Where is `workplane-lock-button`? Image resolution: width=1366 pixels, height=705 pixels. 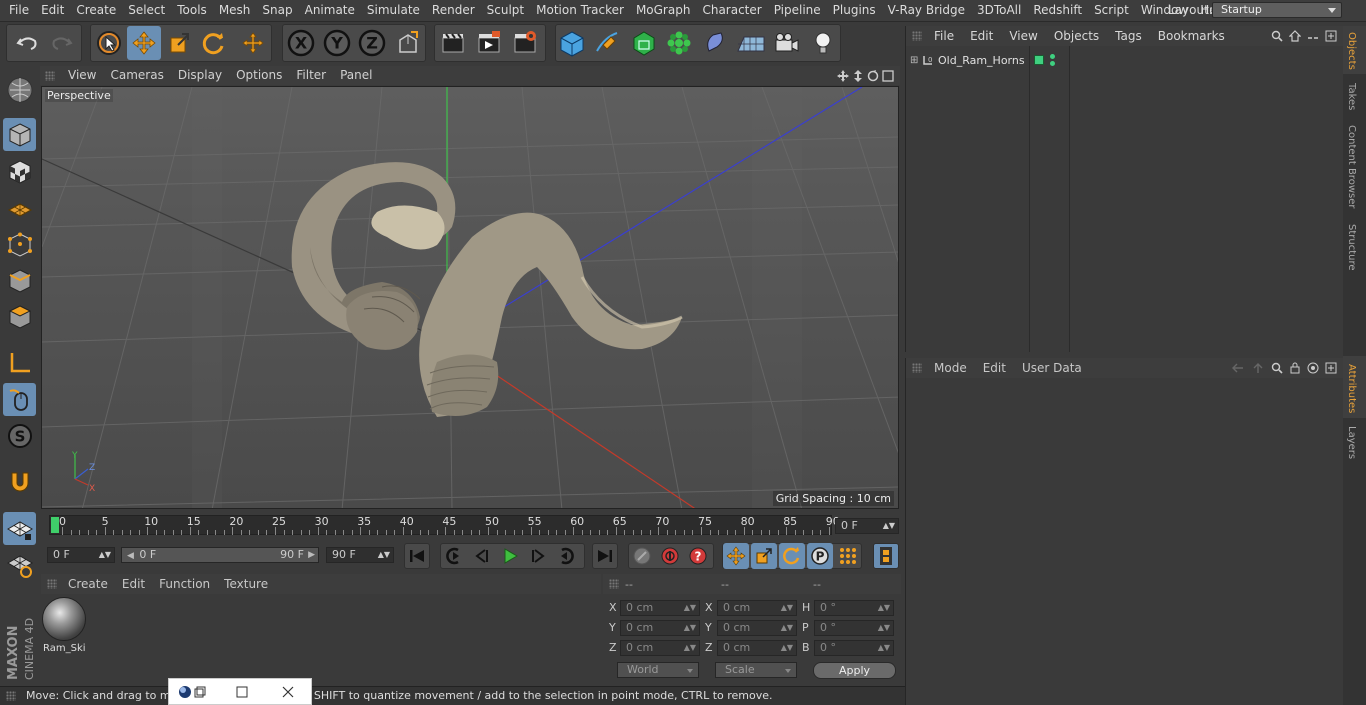 workplane-lock-button is located at coordinates (19, 528).